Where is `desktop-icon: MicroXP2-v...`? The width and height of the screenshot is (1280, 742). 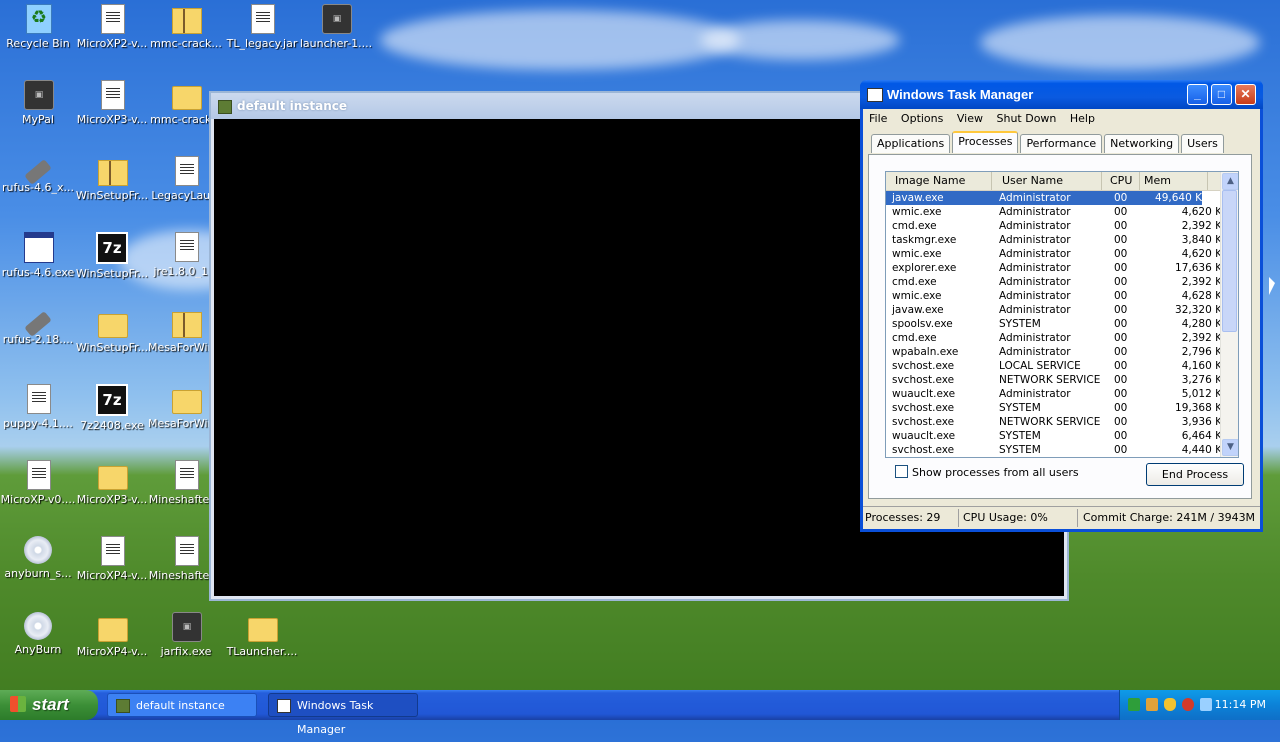
desktop-icon: MicroXP2-v... is located at coordinates (112, 27).